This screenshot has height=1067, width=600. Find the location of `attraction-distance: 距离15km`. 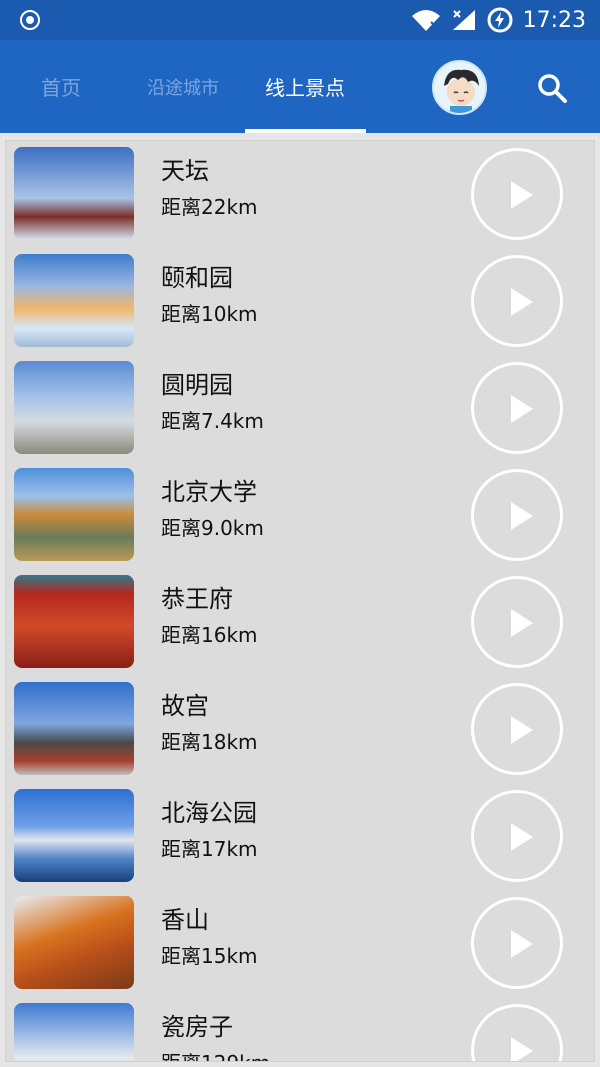

attraction-distance: 距离15km is located at coordinates (209, 956).